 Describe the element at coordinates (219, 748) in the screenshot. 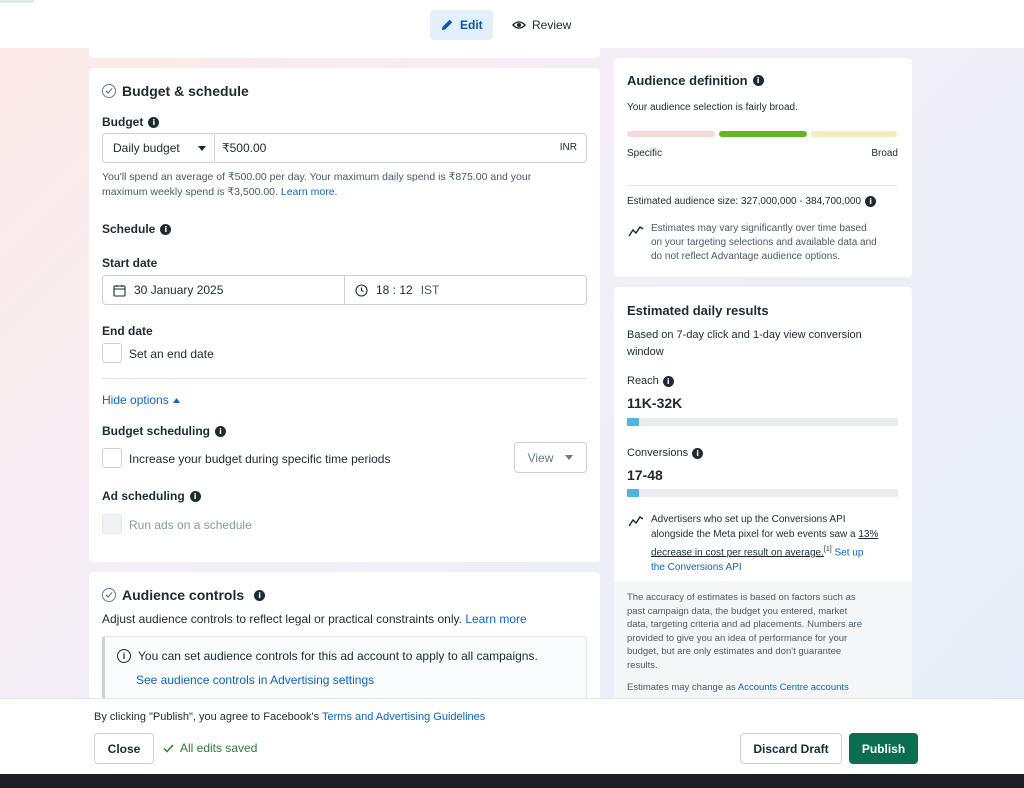

I see `save-status-text: All edits saved` at that location.